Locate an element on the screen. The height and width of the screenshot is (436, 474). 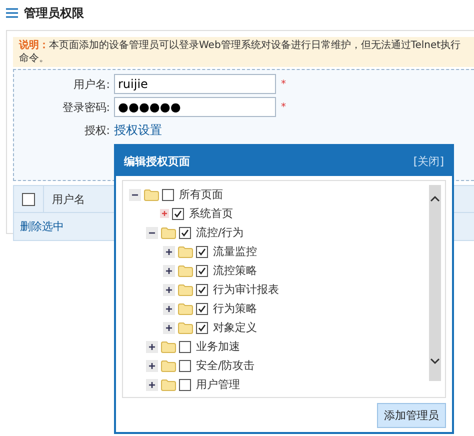
tree-item-label: 用户管理 is located at coordinates (218, 384).